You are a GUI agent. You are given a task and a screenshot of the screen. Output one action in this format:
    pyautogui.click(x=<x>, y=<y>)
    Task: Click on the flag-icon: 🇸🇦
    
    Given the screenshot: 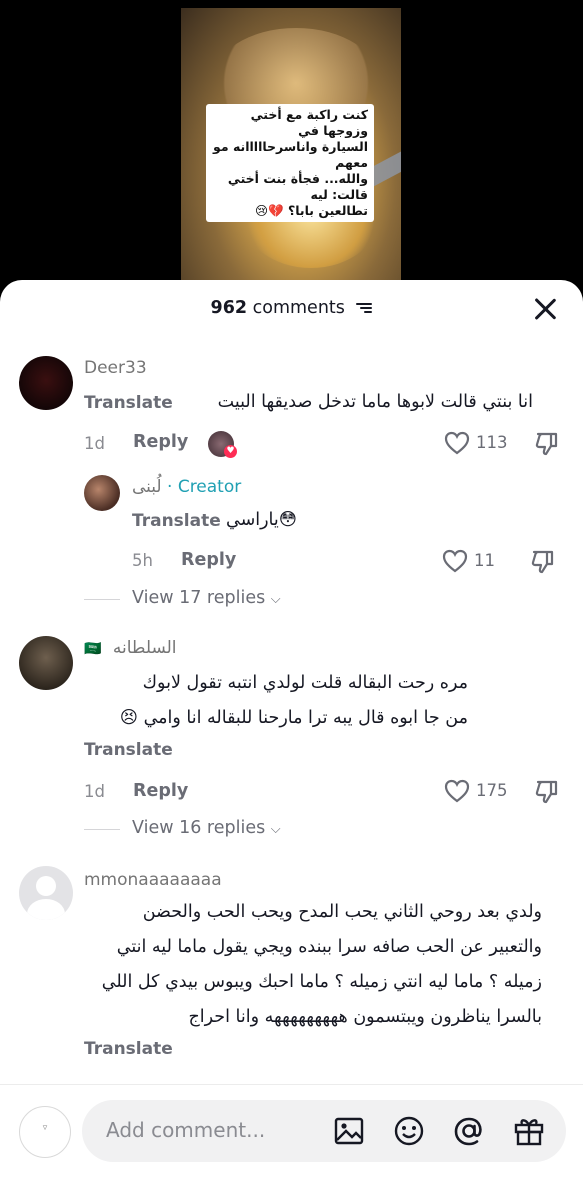 What is the action you would take?
    pyautogui.click(x=93, y=649)
    